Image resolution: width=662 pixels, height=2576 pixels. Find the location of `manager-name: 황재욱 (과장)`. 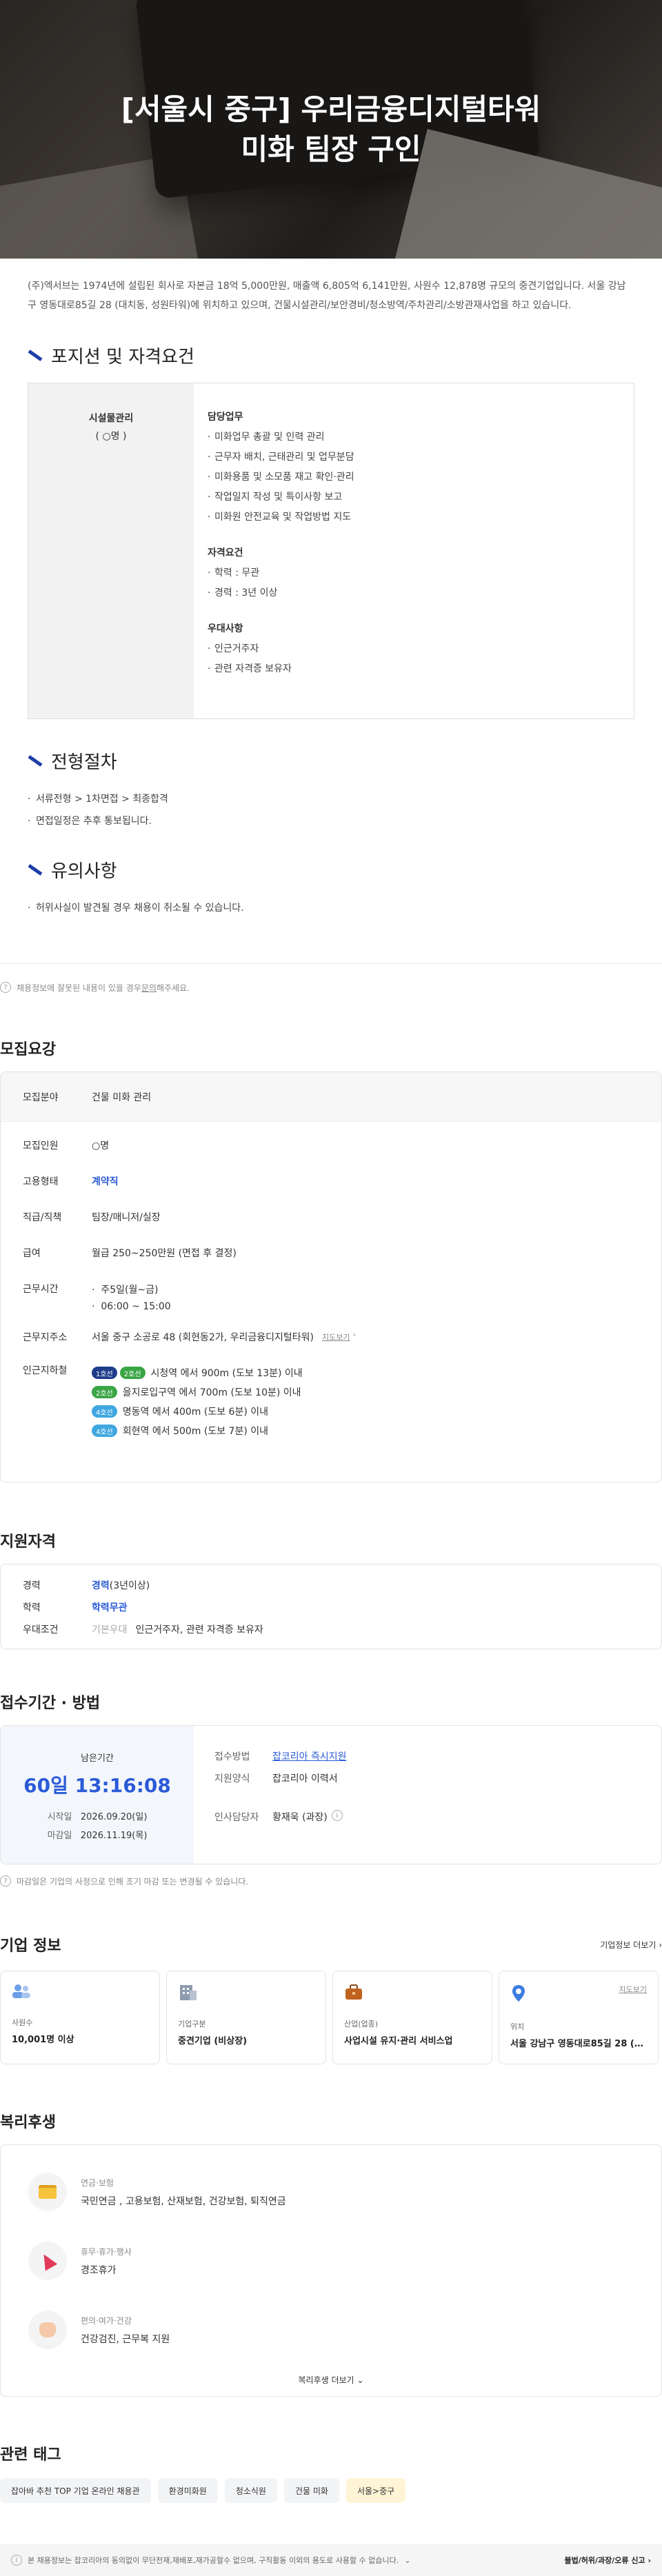

manager-name: 황재욱 (과장) is located at coordinates (300, 1817).